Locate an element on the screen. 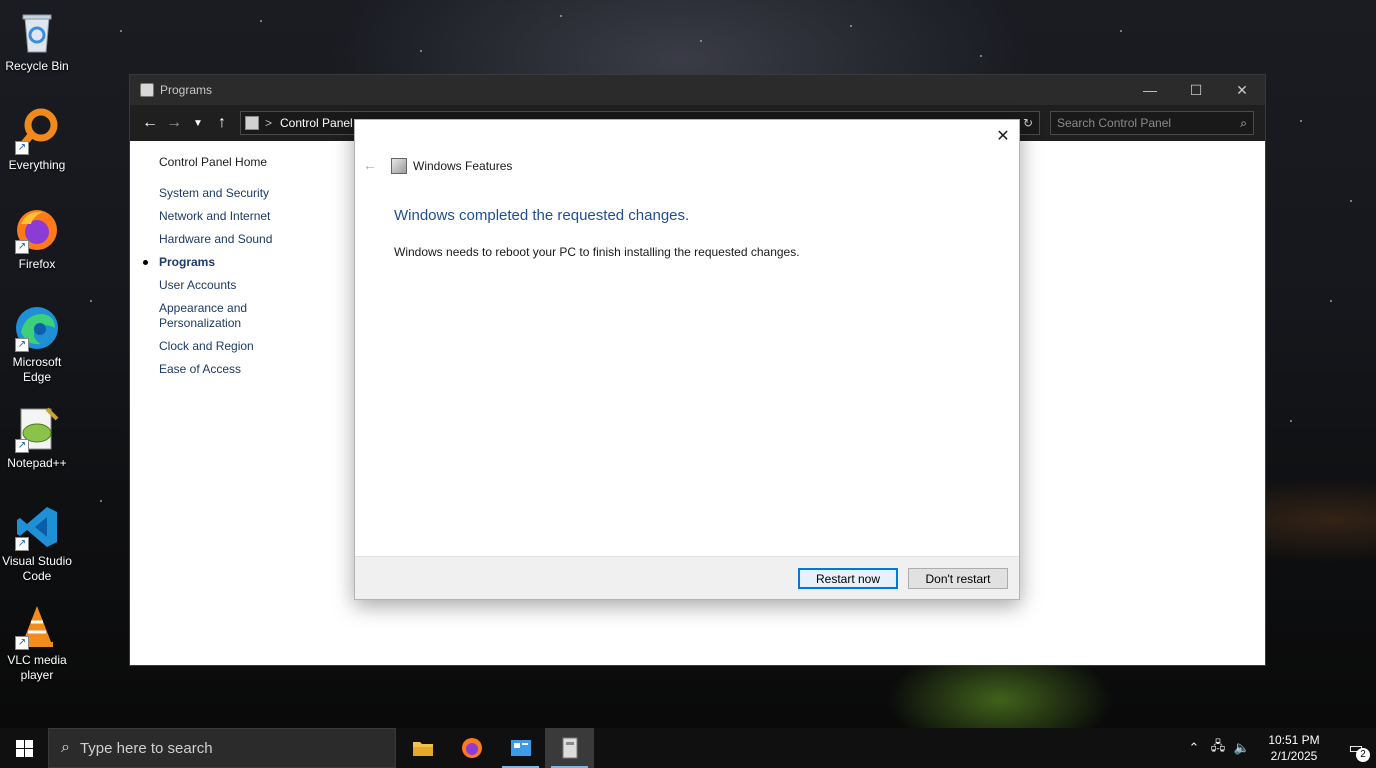 The width and height of the screenshot is (1376, 768). dialog-close-button: ✕ is located at coordinates (1003, 136).